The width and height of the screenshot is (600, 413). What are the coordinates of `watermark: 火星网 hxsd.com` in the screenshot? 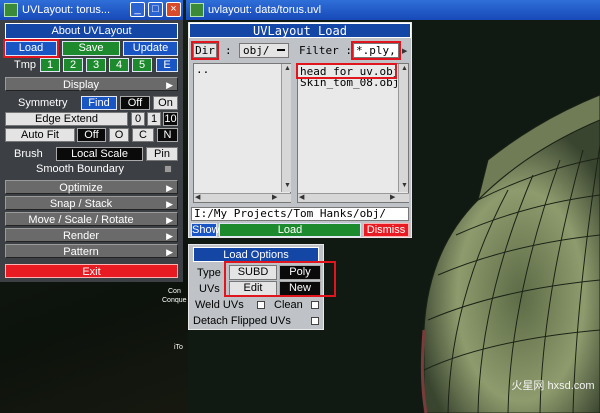 It's located at (553, 386).